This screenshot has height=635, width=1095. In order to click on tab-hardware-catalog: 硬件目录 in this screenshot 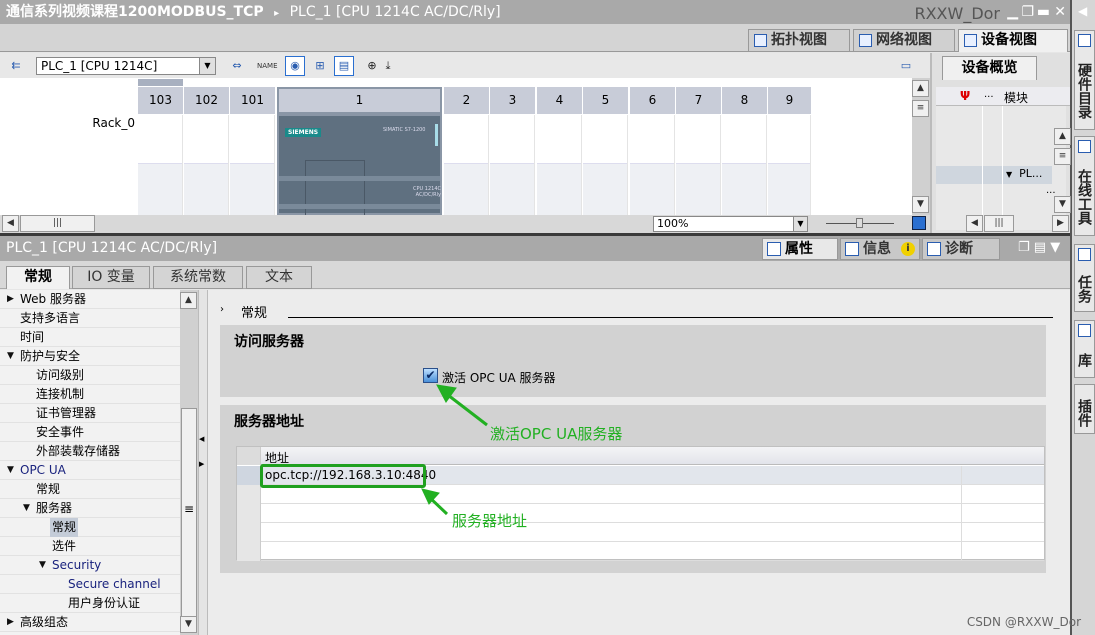, I will do `click(1084, 80)`.